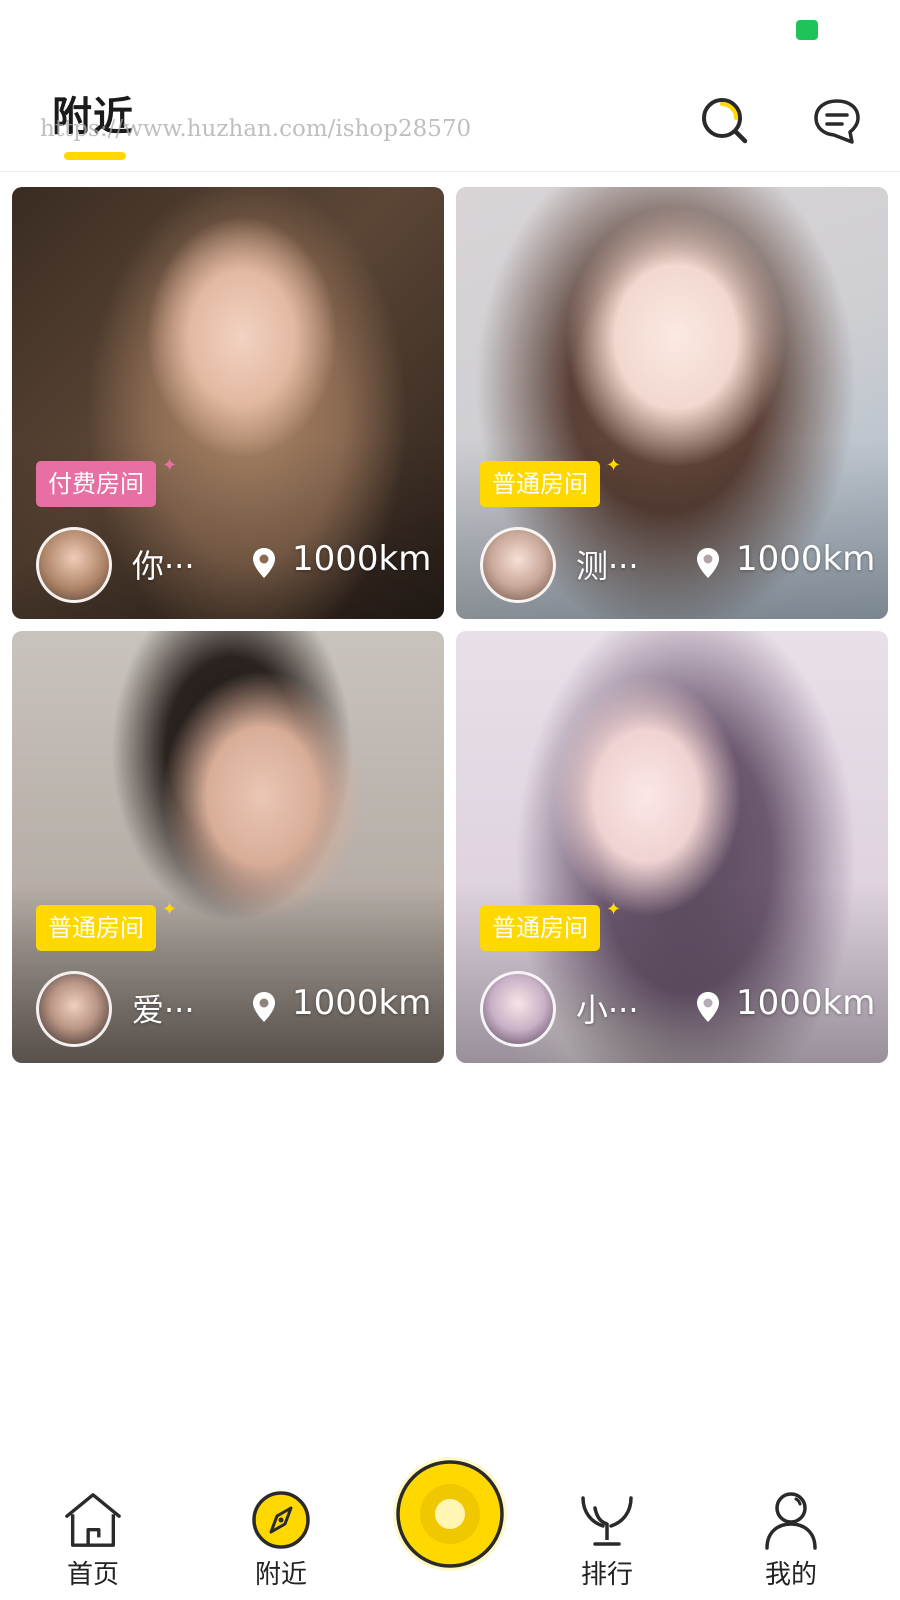  What do you see at coordinates (228, 403) in the screenshot?
I see `room-card: 付费房间 ✦ 你··· 1000km` at bounding box center [228, 403].